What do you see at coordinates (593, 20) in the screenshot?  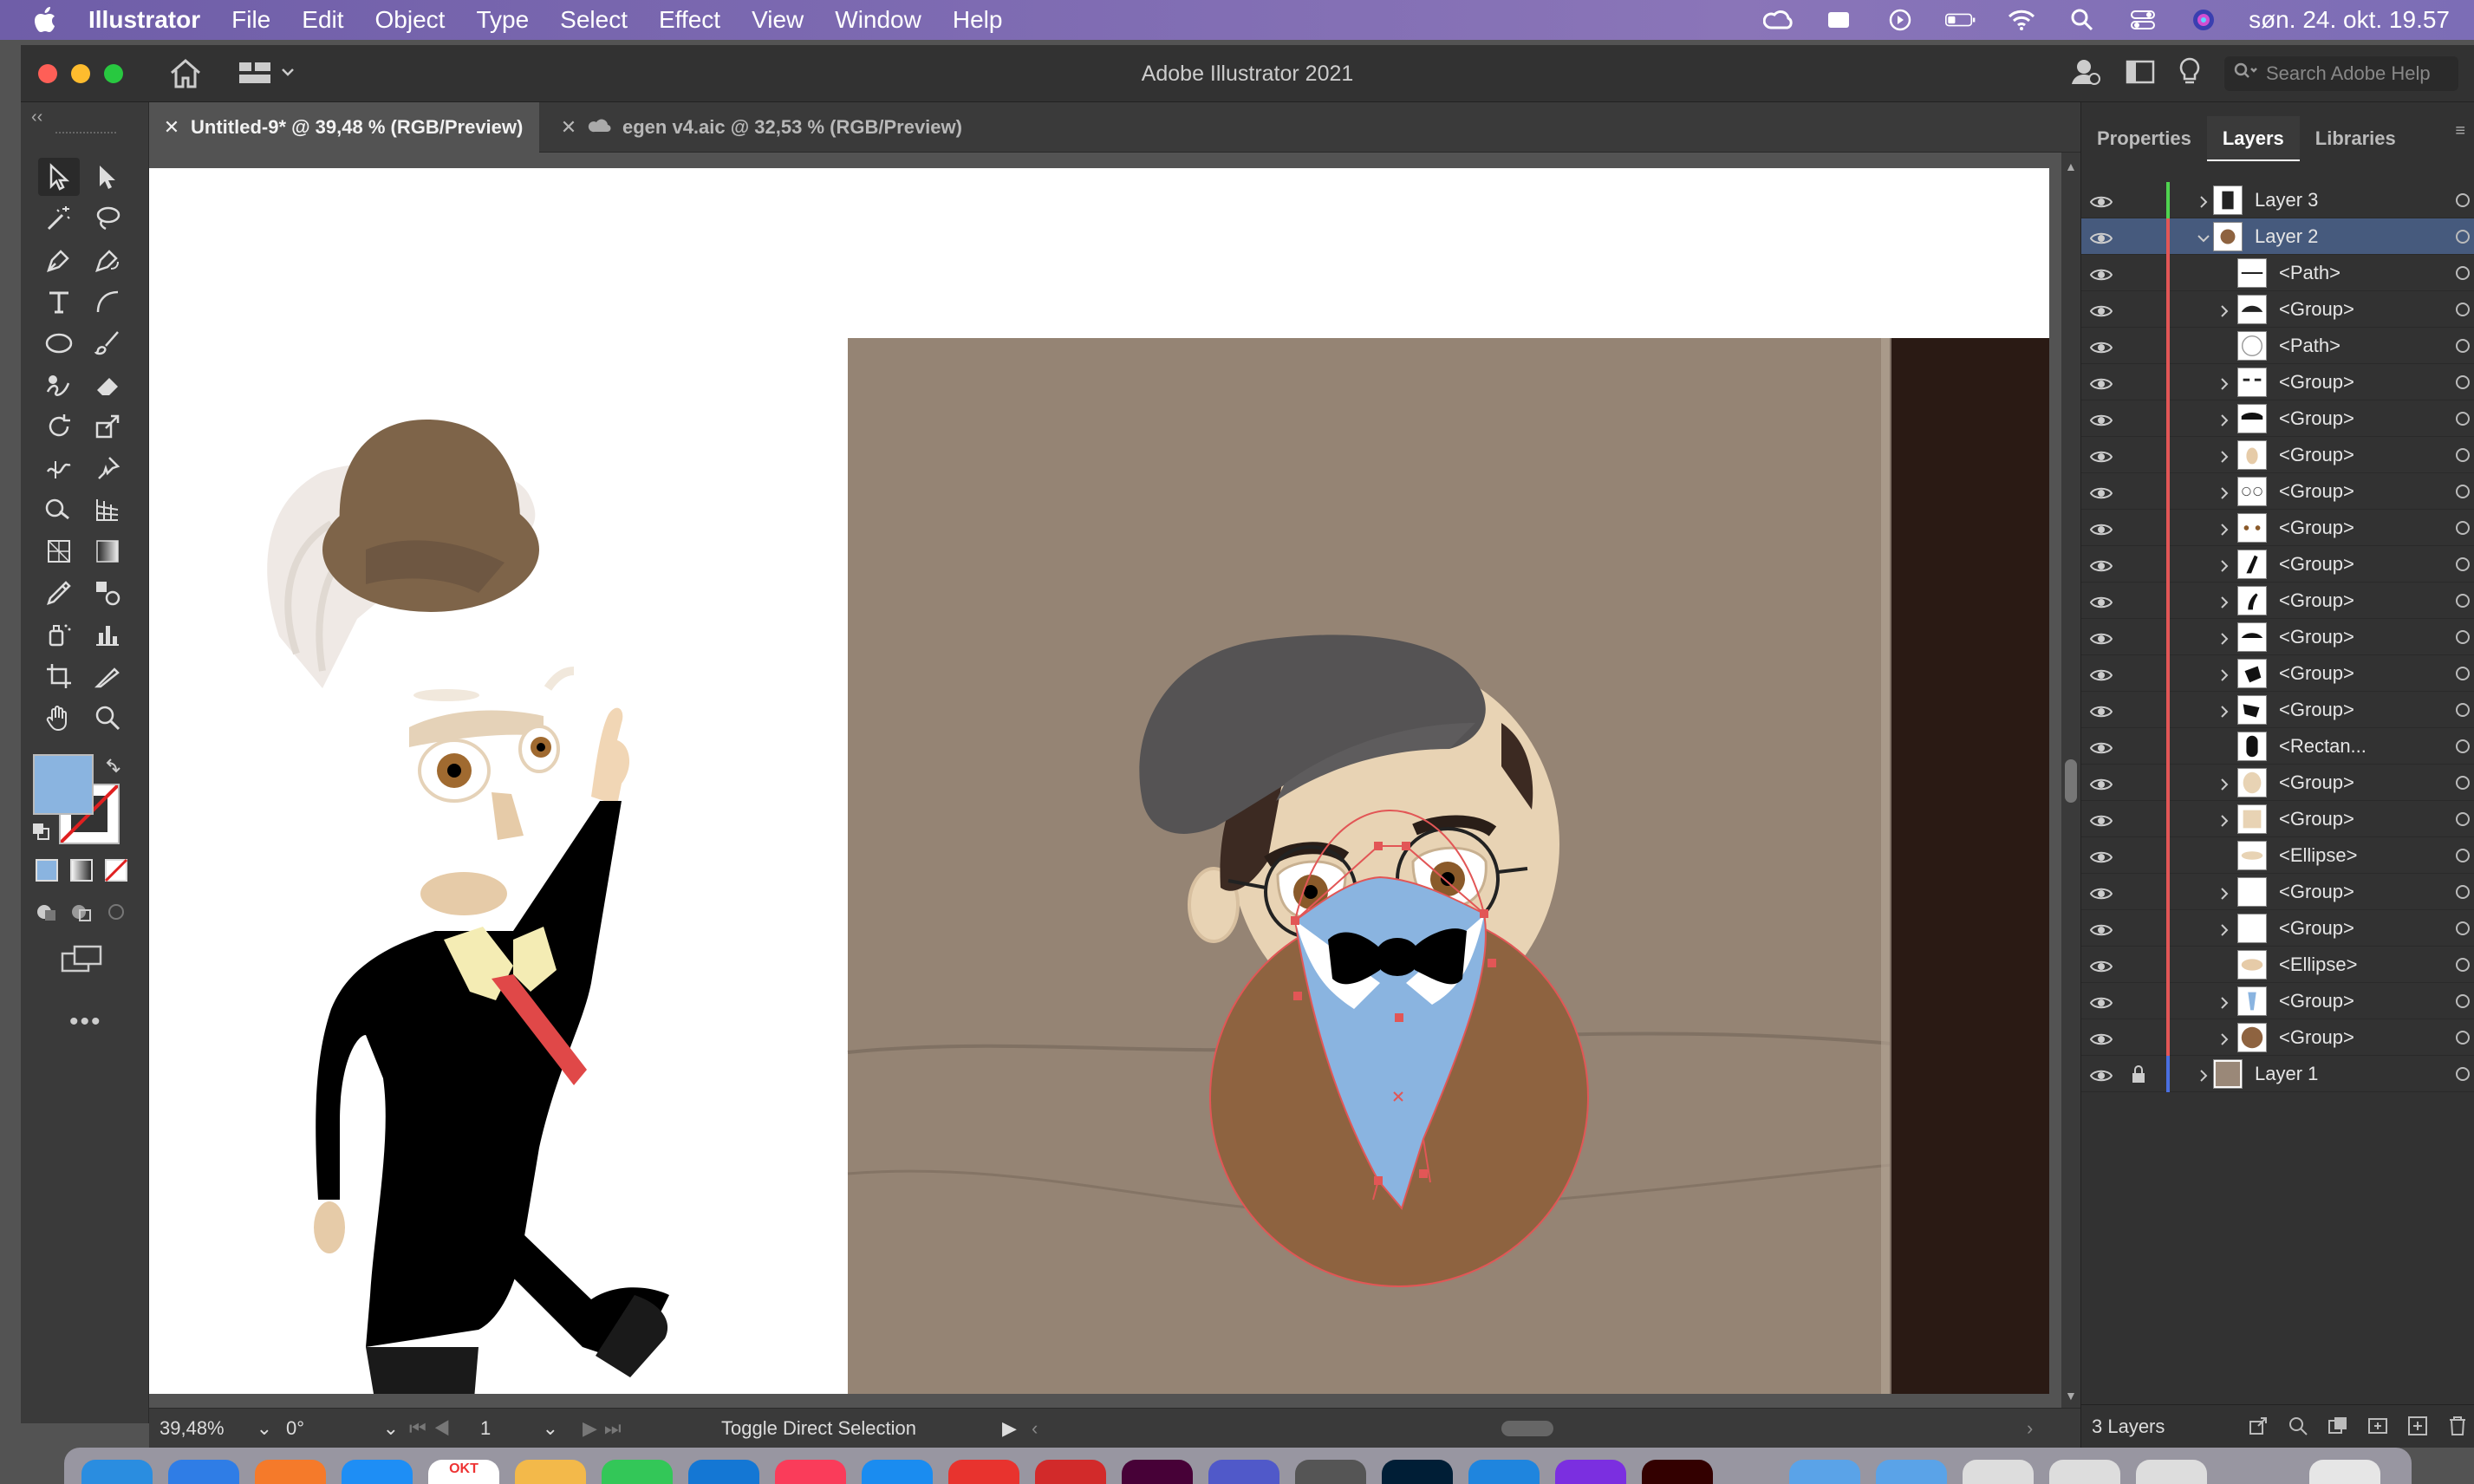 I see `menu-select: Select` at bounding box center [593, 20].